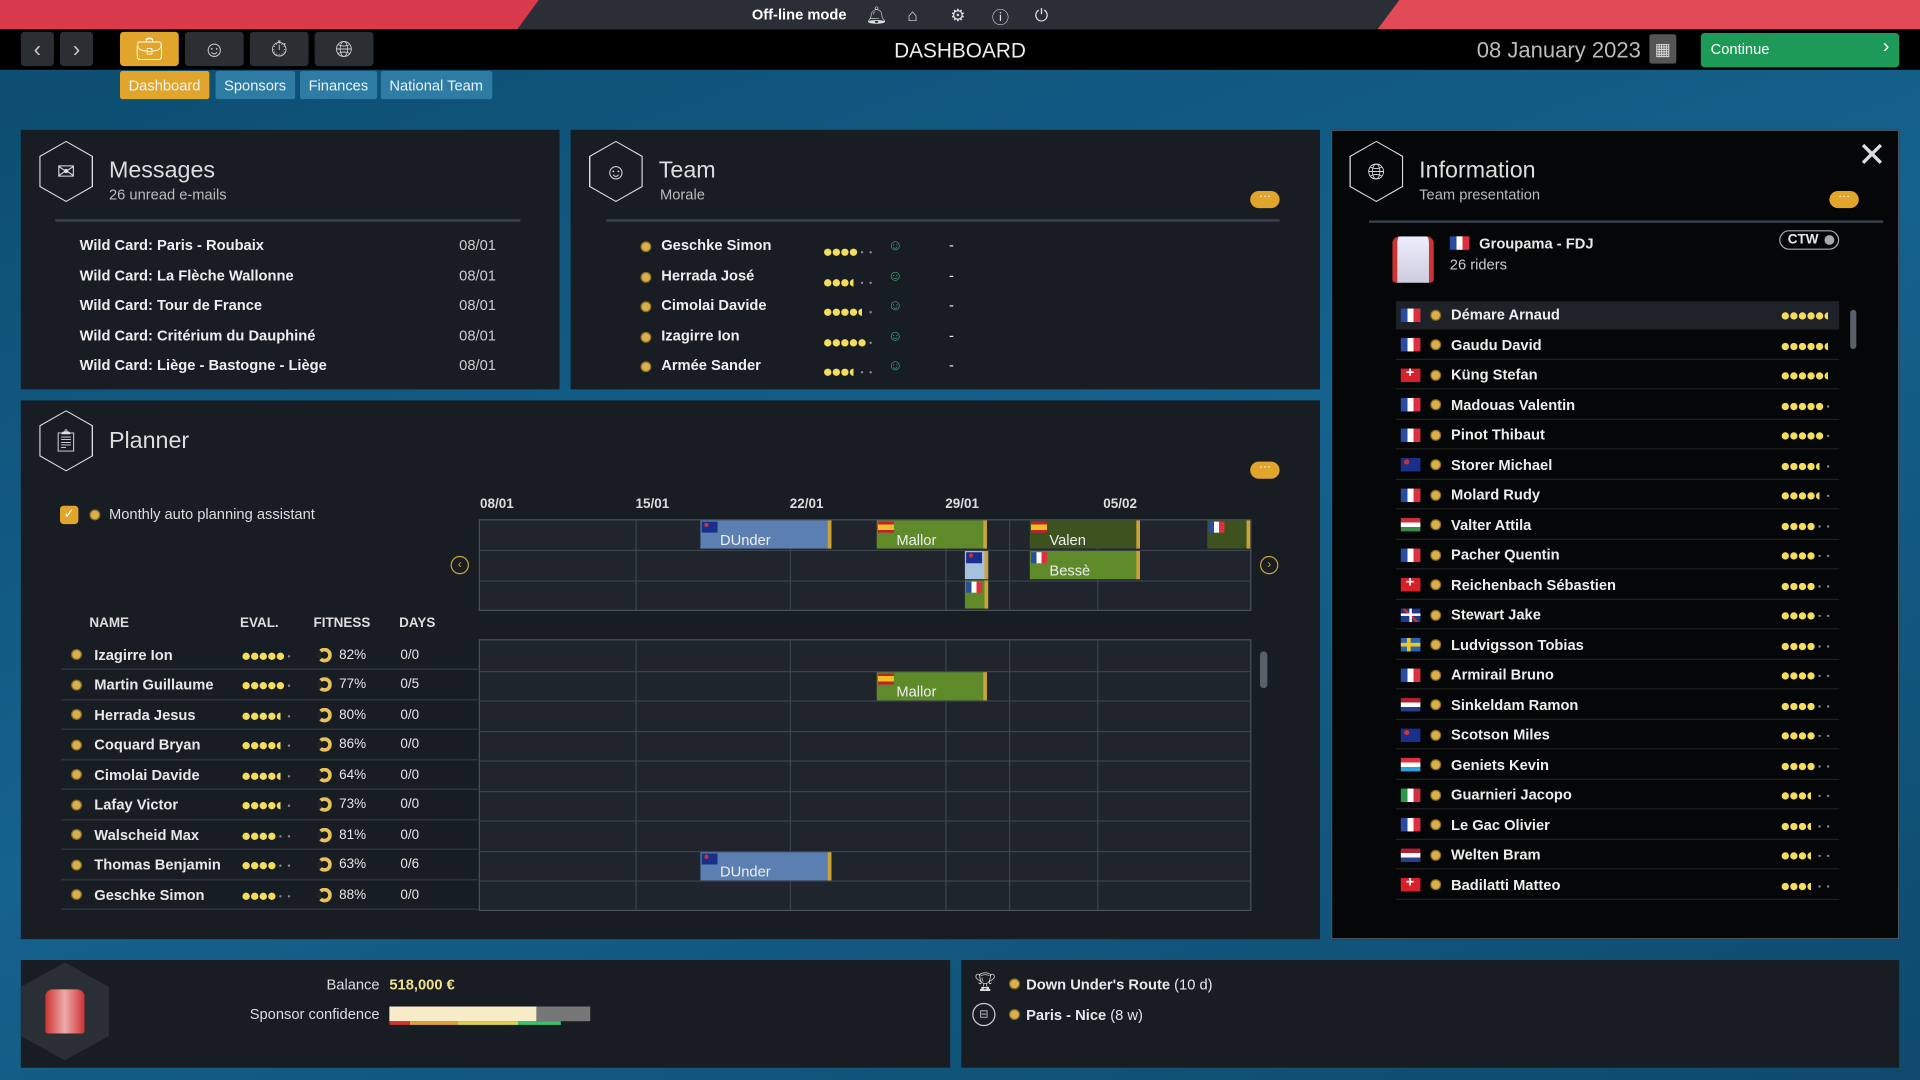 The height and width of the screenshot is (1080, 1920). I want to click on prev-period-button: ‹, so click(459, 565).